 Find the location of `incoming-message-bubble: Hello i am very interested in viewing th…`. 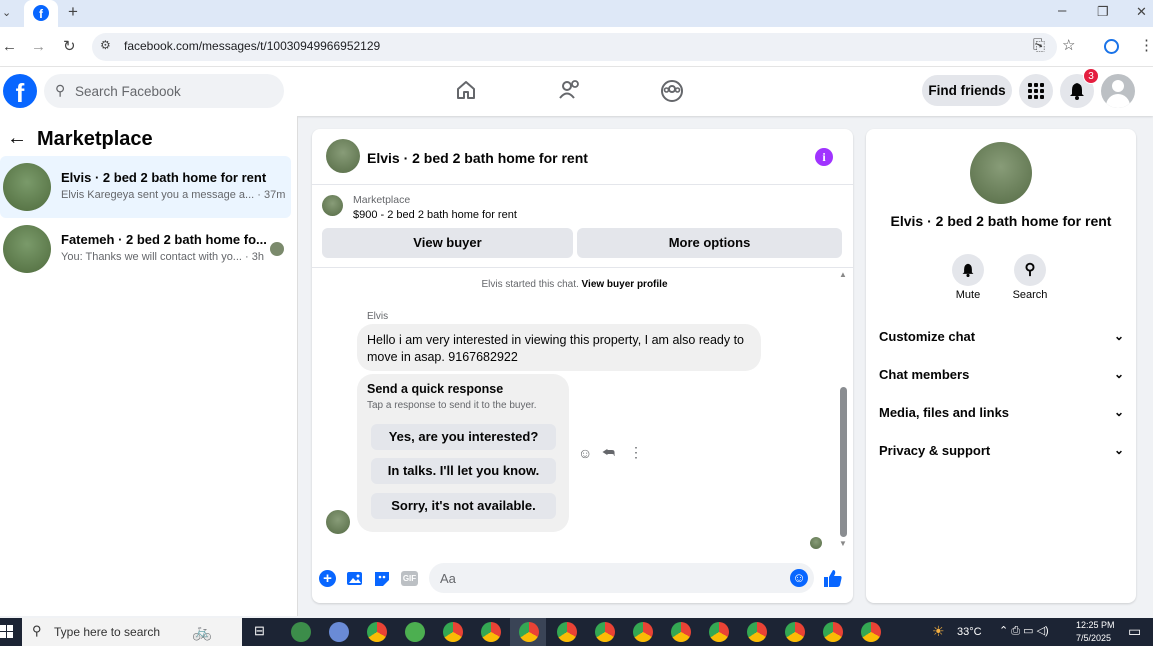

incoming-message-bubble: Hello i am very interested in viewing th… is located at coordinates (559, 347).